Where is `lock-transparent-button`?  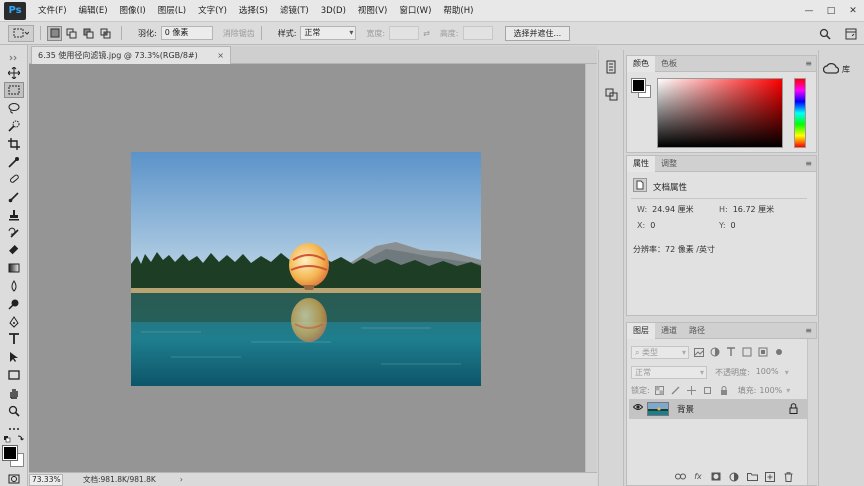 lock-transparent-button is located at coordinates (660, 390).